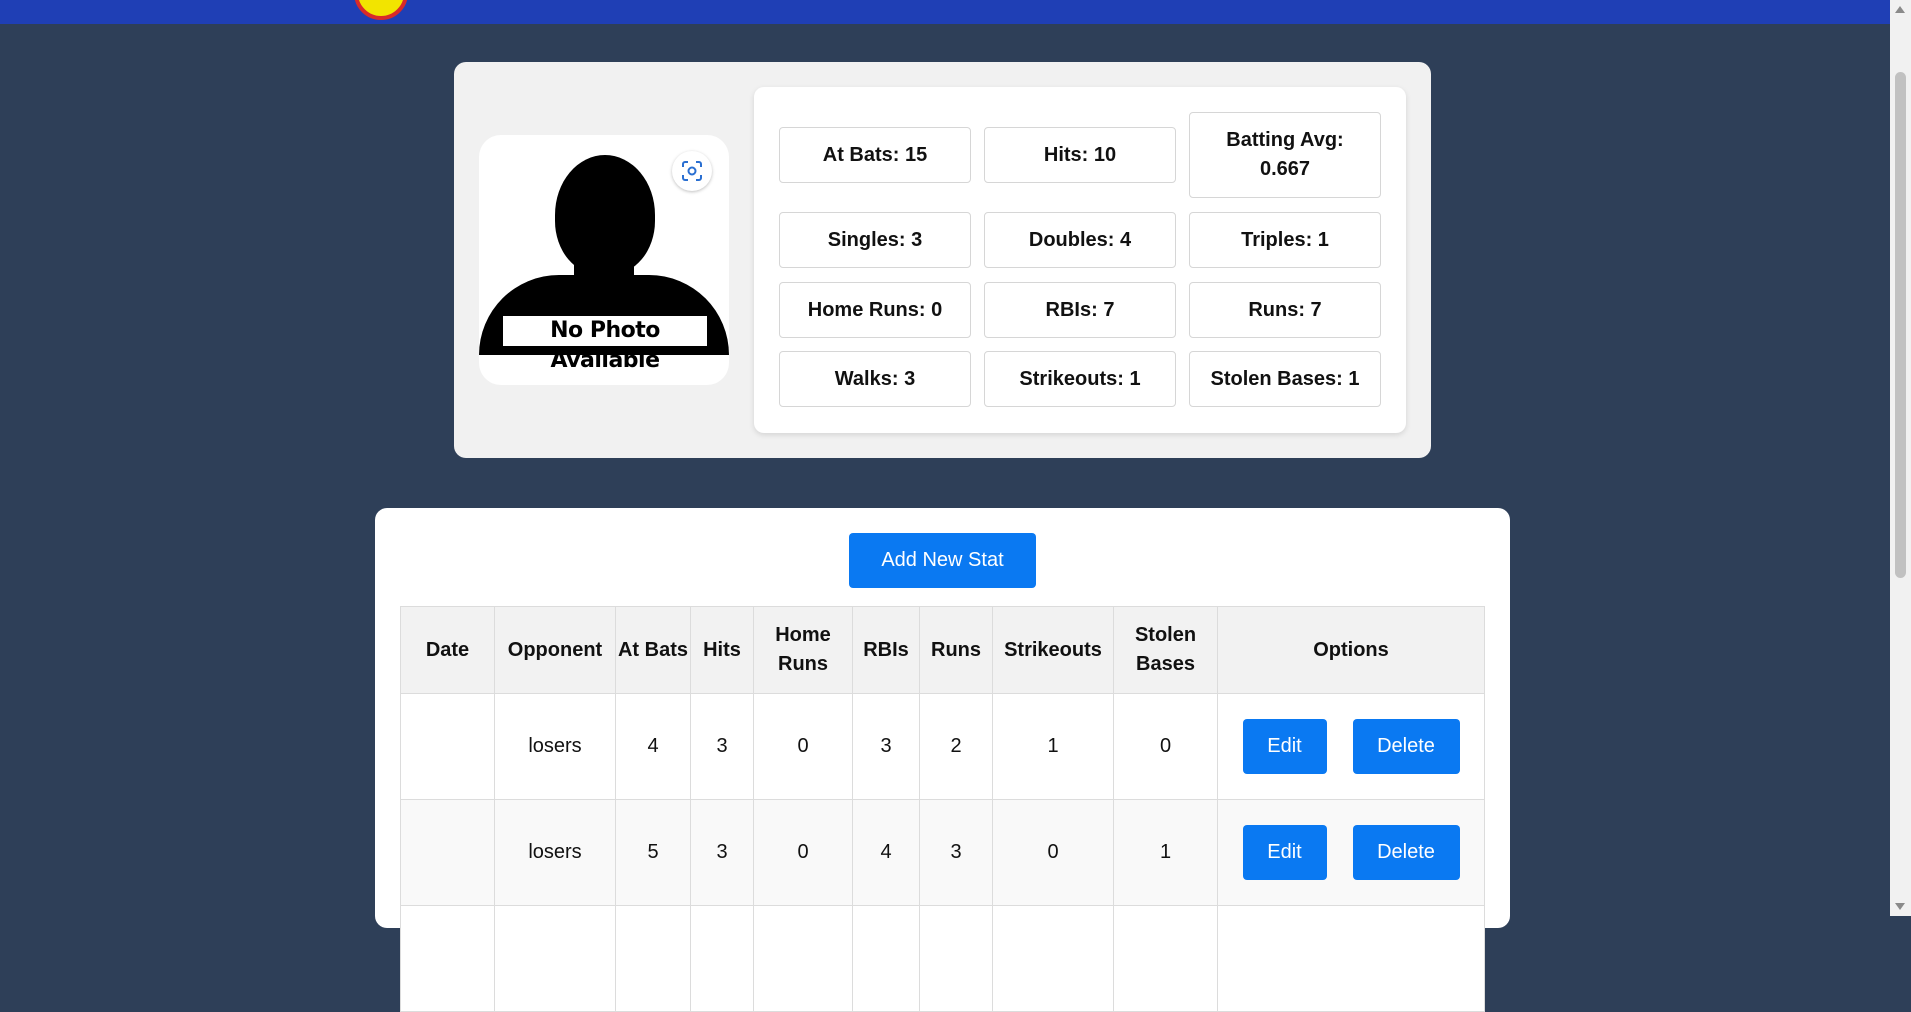 This screenshot has width=1911, height=1012. I want to click on stat-doubles: Doubles: 4, so click(1080, 240).